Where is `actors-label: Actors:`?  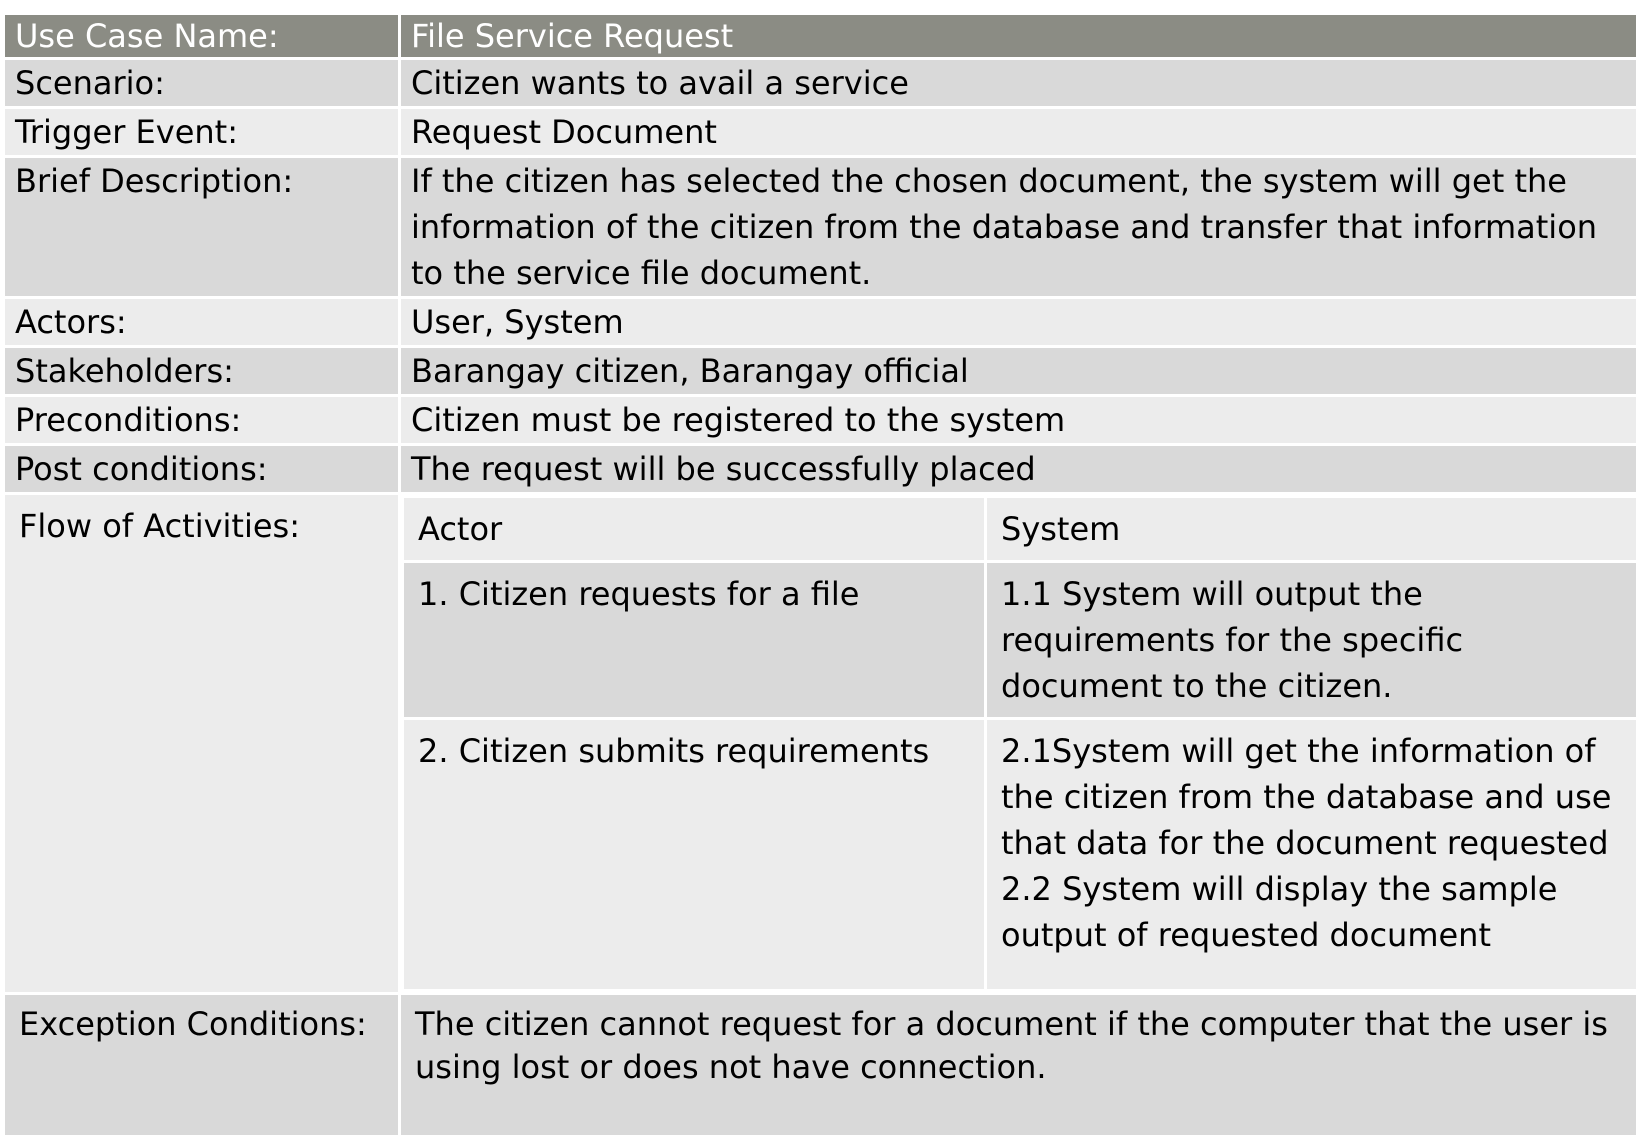
actors-label: Actors: is located at coordinates (201, 322).